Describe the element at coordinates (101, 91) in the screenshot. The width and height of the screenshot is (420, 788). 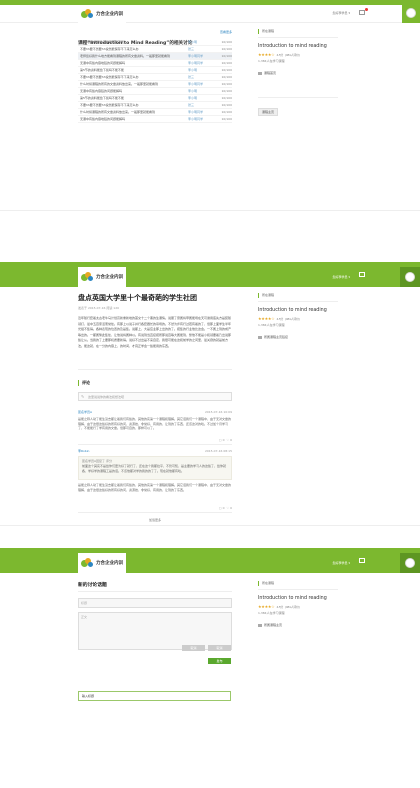
I see `discussion-topic: 无课中有些内容链的问题能解吗` at that location.